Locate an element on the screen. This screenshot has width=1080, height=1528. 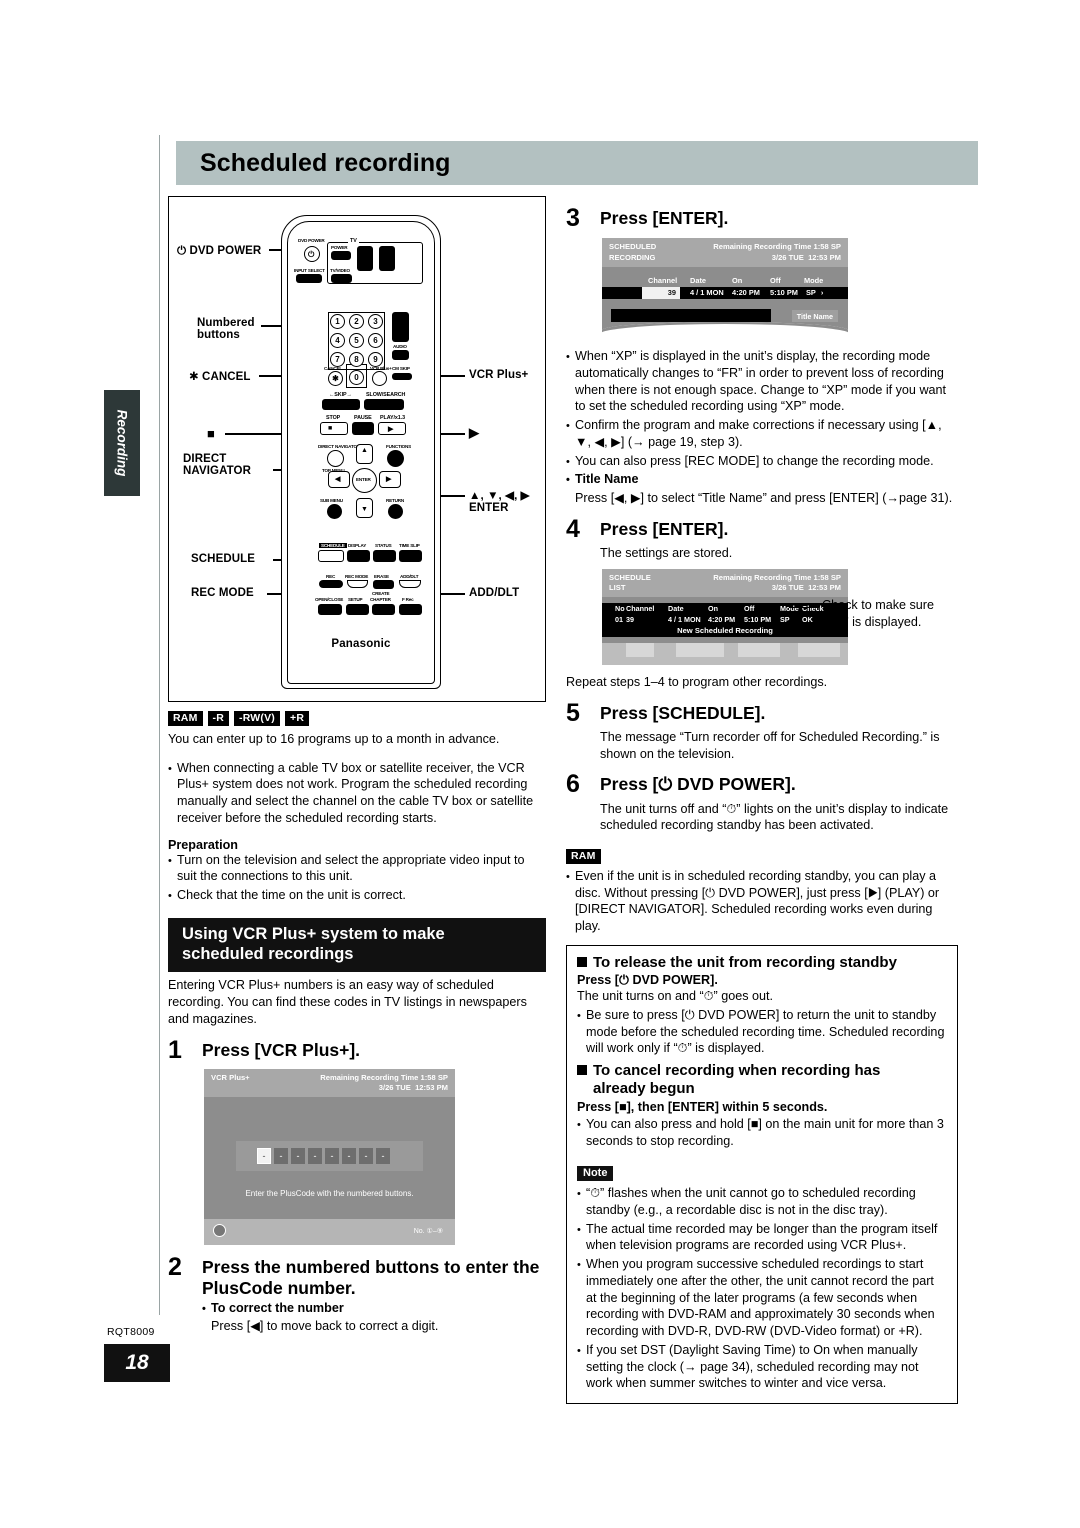
key-label-add-dlt: ADD/DLT is located at coordinates (409, 576).